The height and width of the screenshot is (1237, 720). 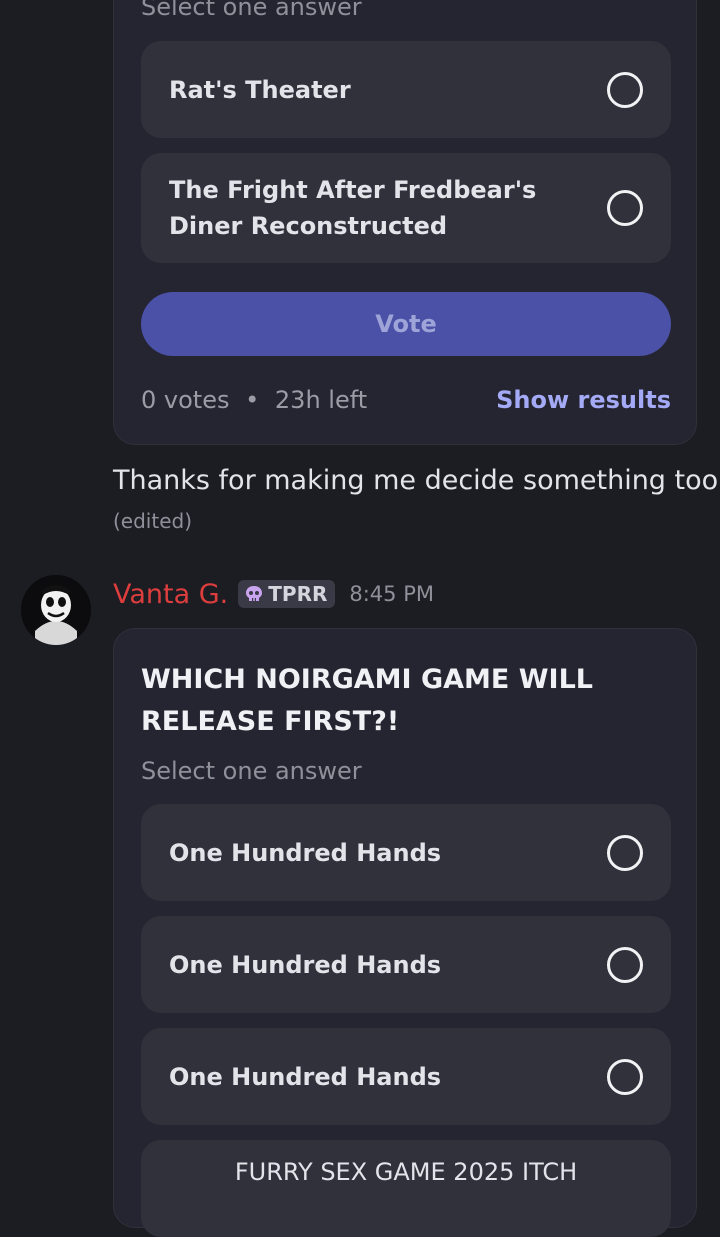 I want to click on poll-question: WHICH NOIRGAMI GAME WILL RELEASE FIRST?!, so click(x=367, y=700).